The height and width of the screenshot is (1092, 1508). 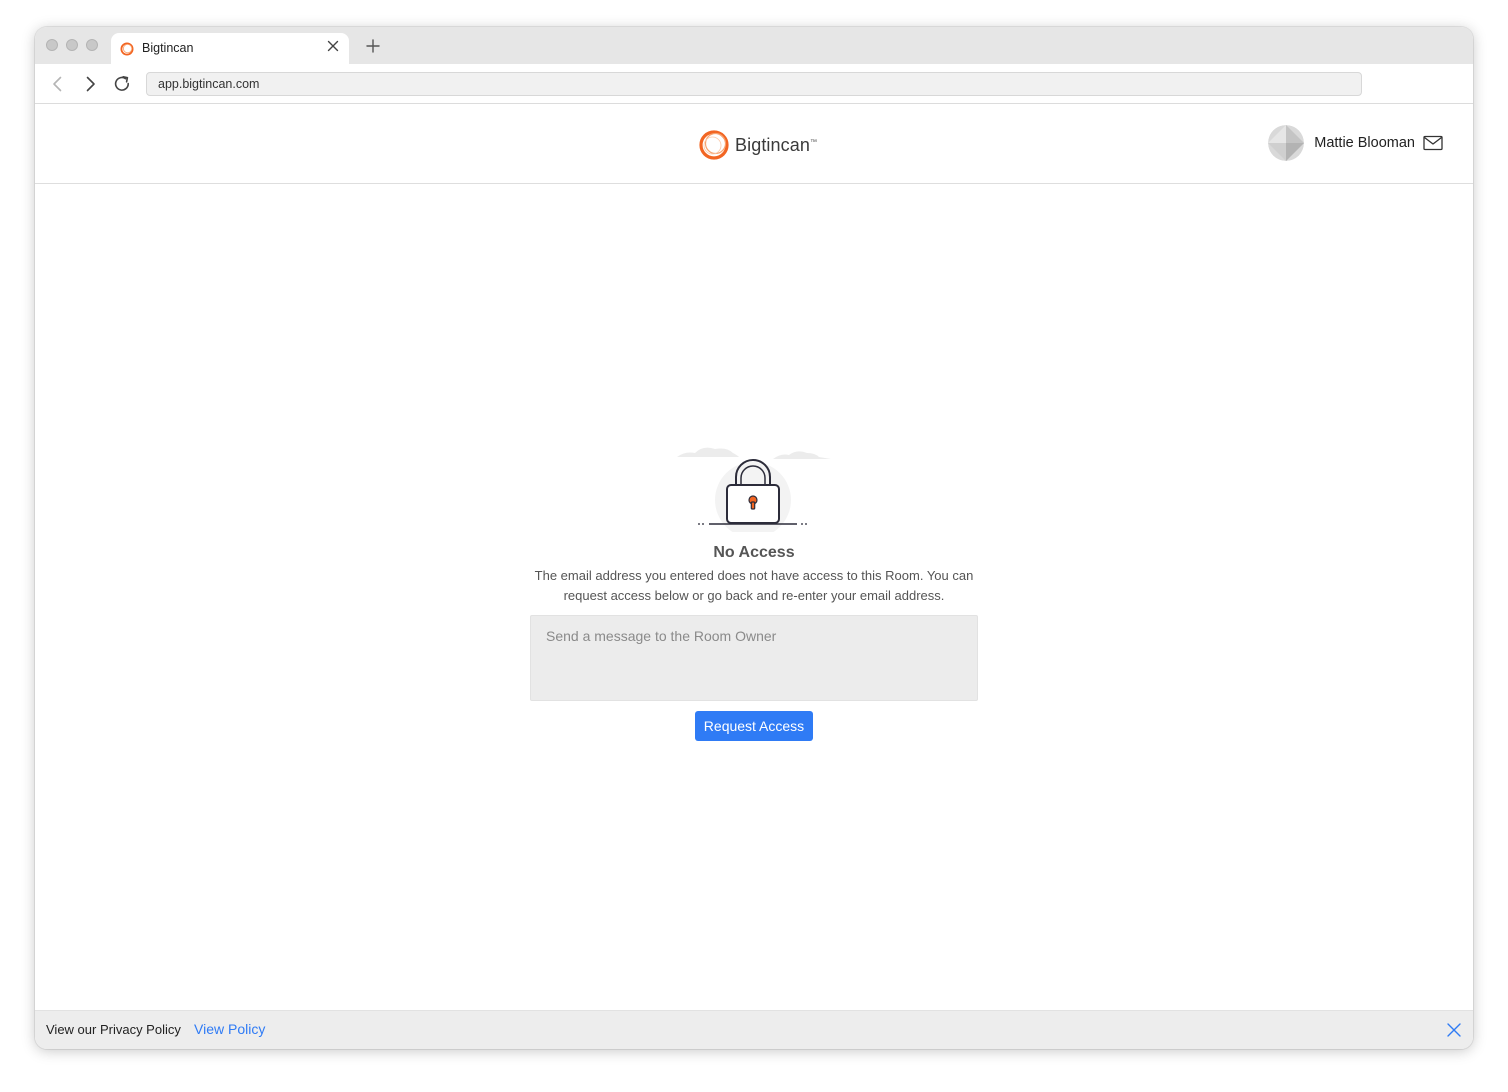 I want to click on browser-toolbar: app.bigtincan.com, so click(x=754, y=84).